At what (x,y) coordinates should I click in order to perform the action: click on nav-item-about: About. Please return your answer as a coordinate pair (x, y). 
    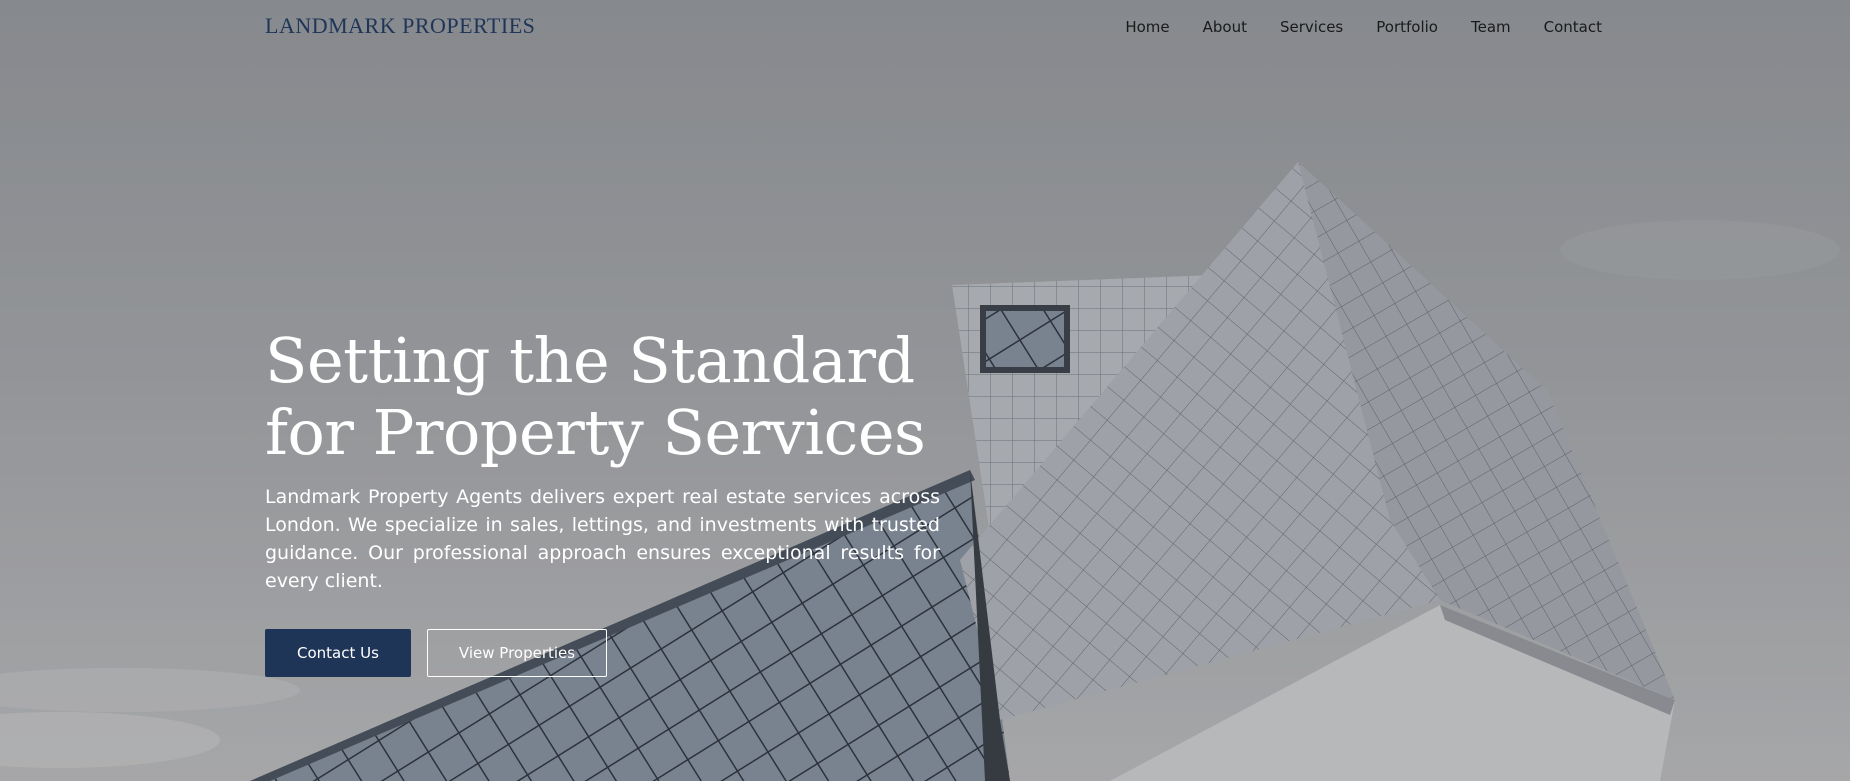
    Looking at the image, I should click on (1225, 27).